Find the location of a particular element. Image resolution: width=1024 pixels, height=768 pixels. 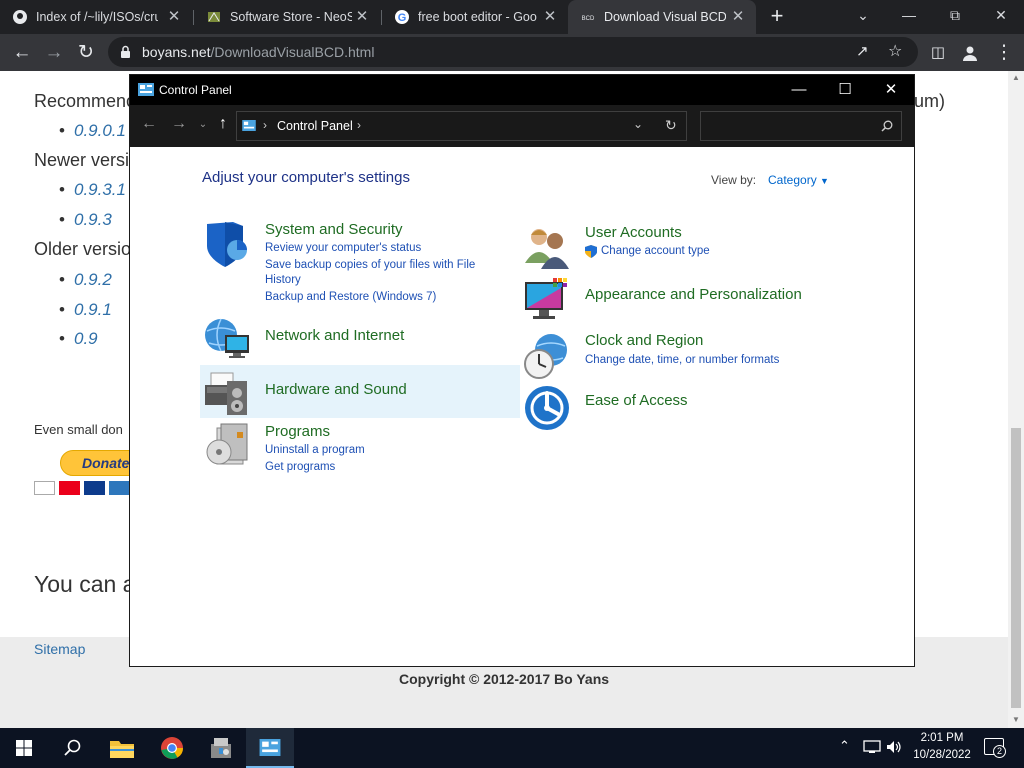

address-bar: boyans.net/DownloadVisualBCD.html ↗ ☆ is located at coordinates (513, 52).